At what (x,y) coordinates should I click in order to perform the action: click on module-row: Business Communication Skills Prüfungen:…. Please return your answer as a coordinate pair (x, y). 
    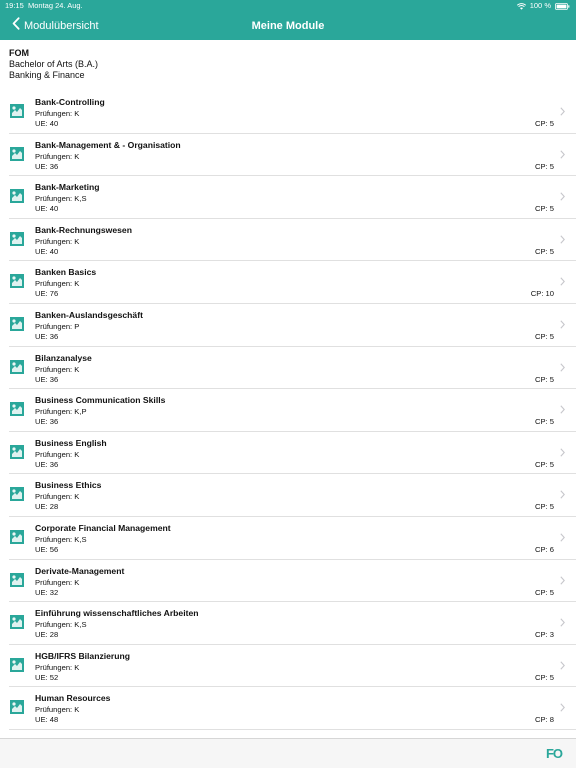
    Looking at the image, I should click on (292, 410).